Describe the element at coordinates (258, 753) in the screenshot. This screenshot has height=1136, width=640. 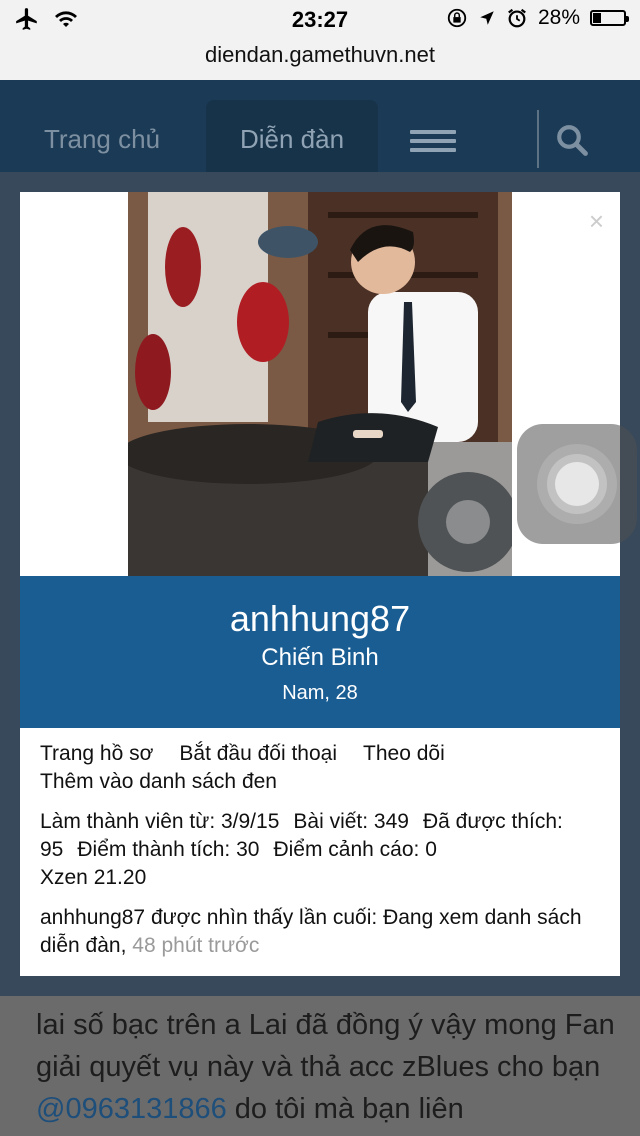
I see `start-conversation-link: Bắt đầu đối thoại` at that location.